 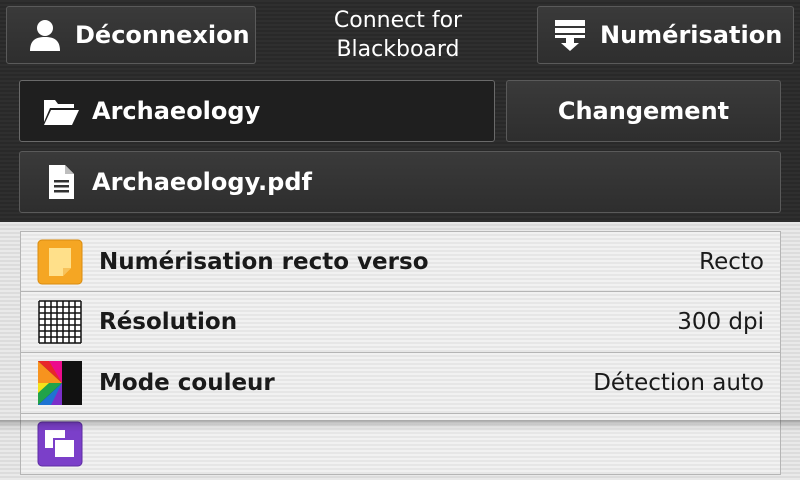 I want to click on document-icon, so click(x=61, y=182).